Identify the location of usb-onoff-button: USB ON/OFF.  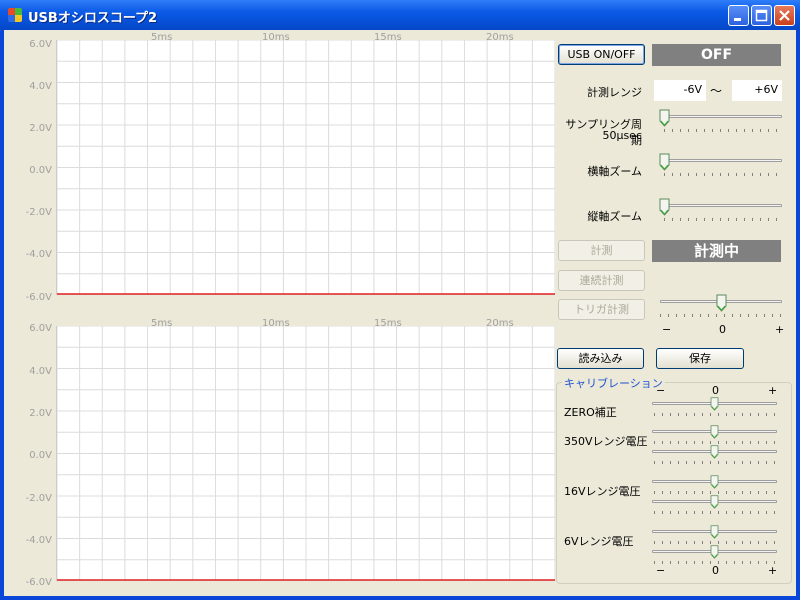
(601, 54).